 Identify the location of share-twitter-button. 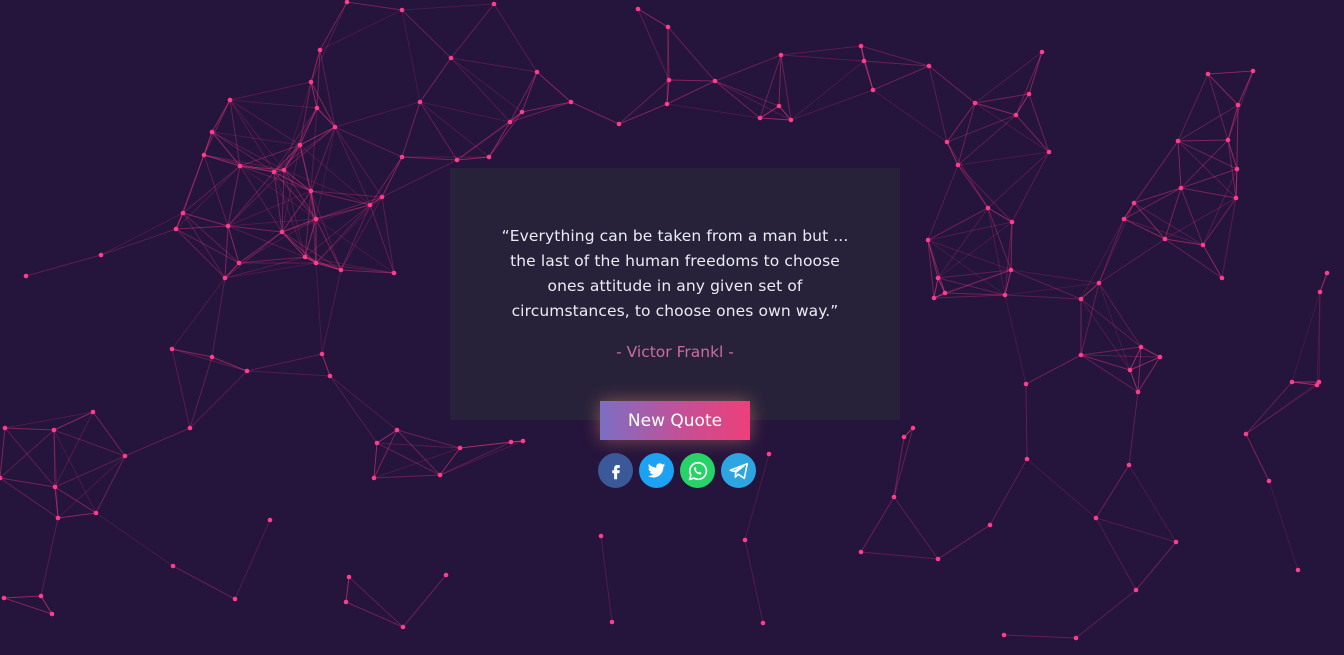
(656, 470).